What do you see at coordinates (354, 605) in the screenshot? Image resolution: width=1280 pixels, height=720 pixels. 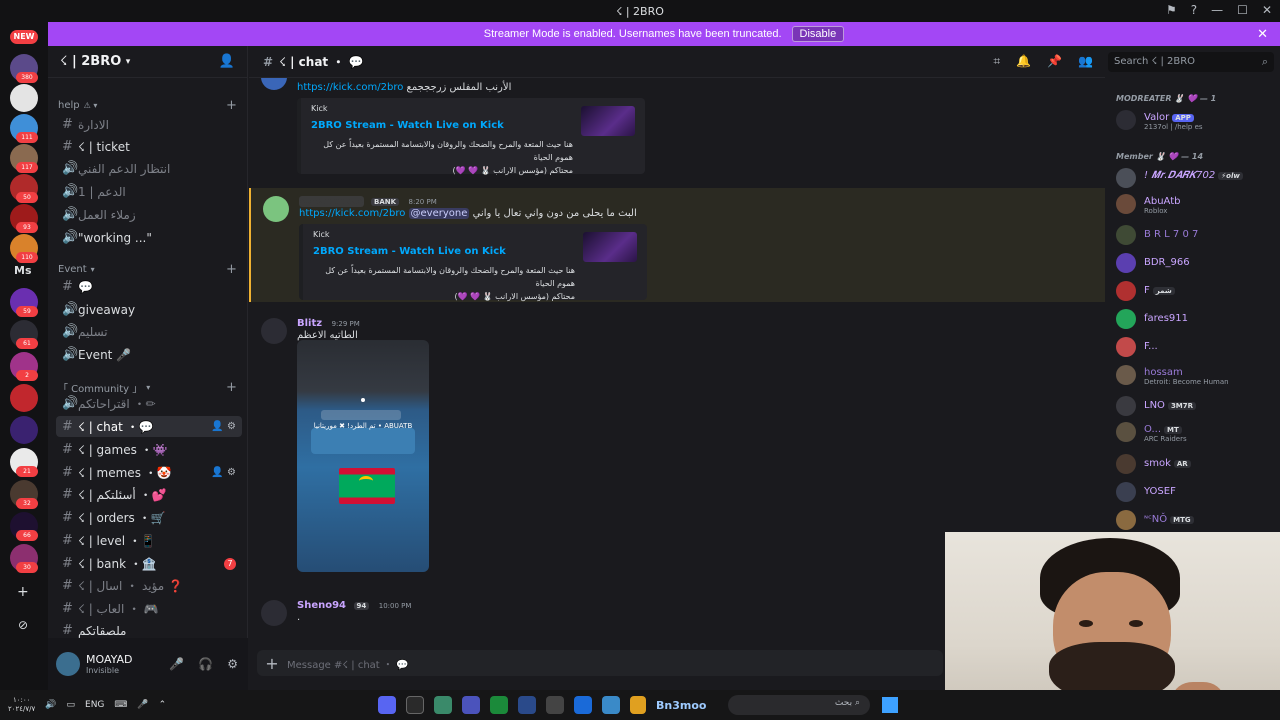 I see `message-author: Sheno94 94 10:00 PM` at bounding box center [354, 605].